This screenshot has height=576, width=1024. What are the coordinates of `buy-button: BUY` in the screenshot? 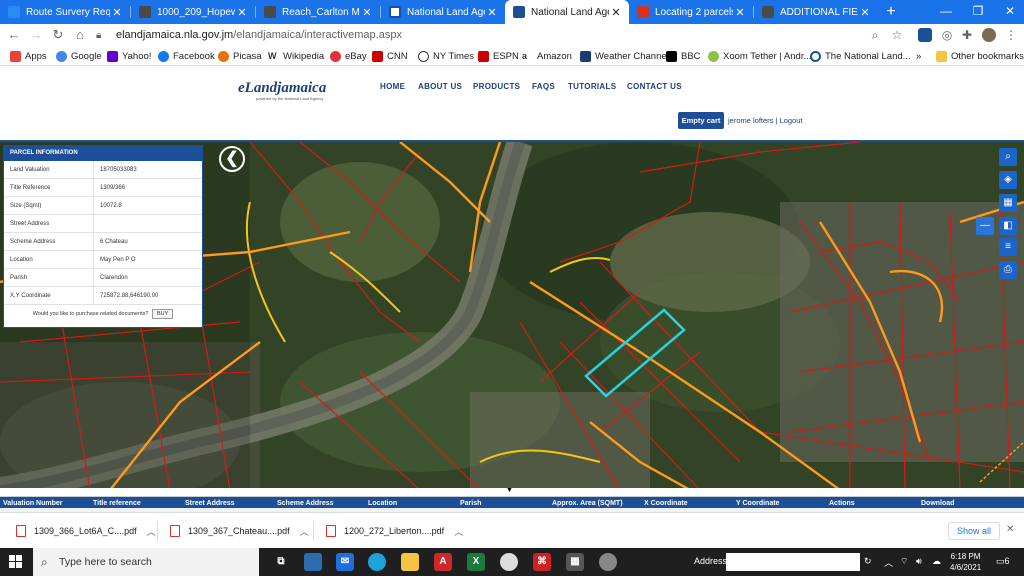 It's located at (163, 314).